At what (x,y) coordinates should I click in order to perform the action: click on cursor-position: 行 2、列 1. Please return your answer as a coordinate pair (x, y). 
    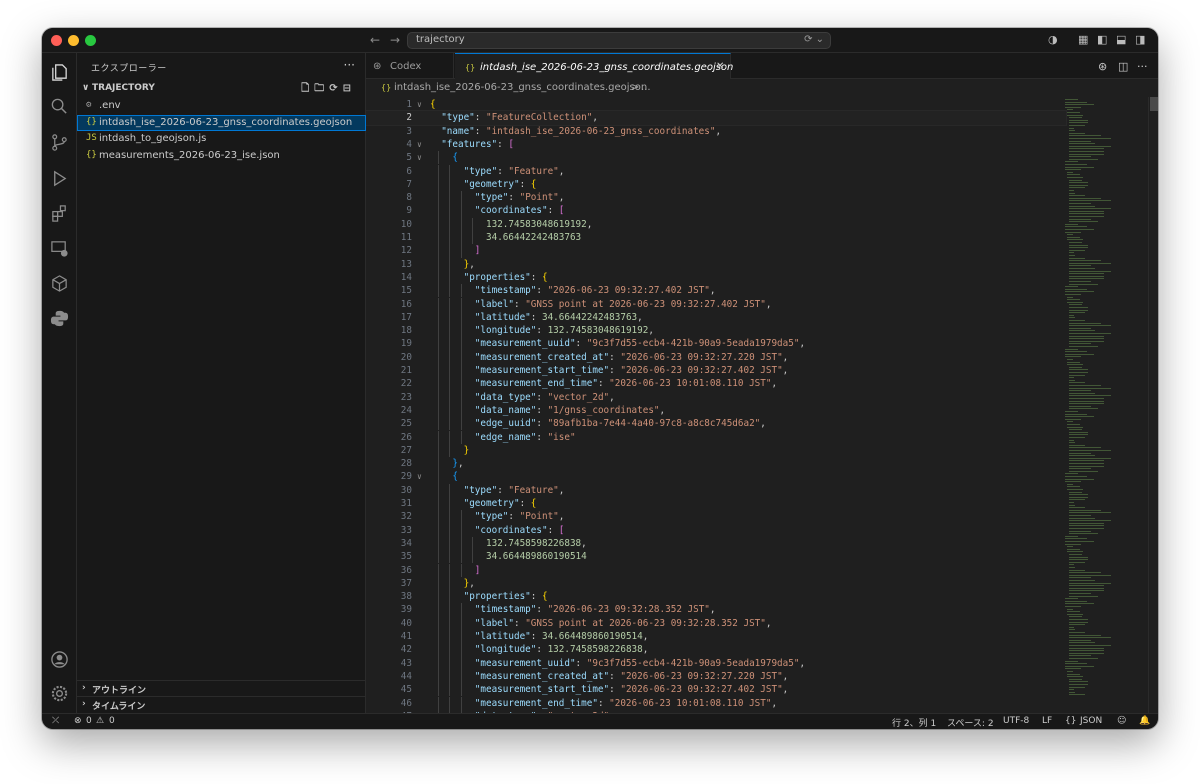
    Looking at the image, I should click on (914, 722).